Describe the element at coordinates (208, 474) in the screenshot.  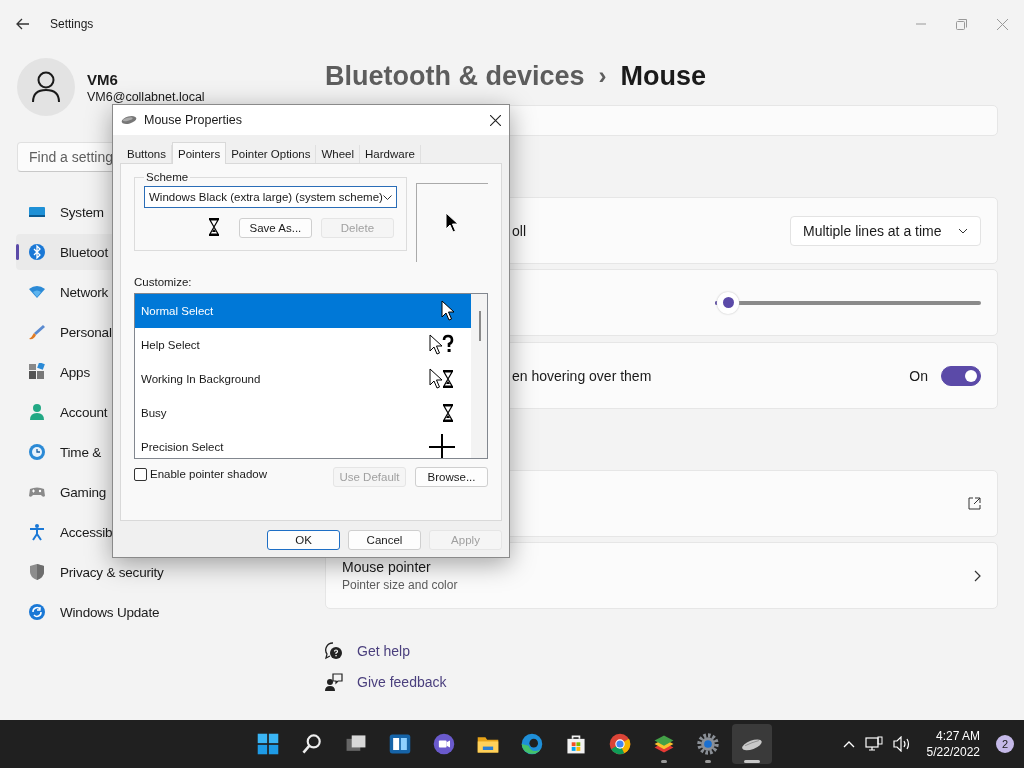
I see `checkbox-label: Enable pointer shadow` at that location.